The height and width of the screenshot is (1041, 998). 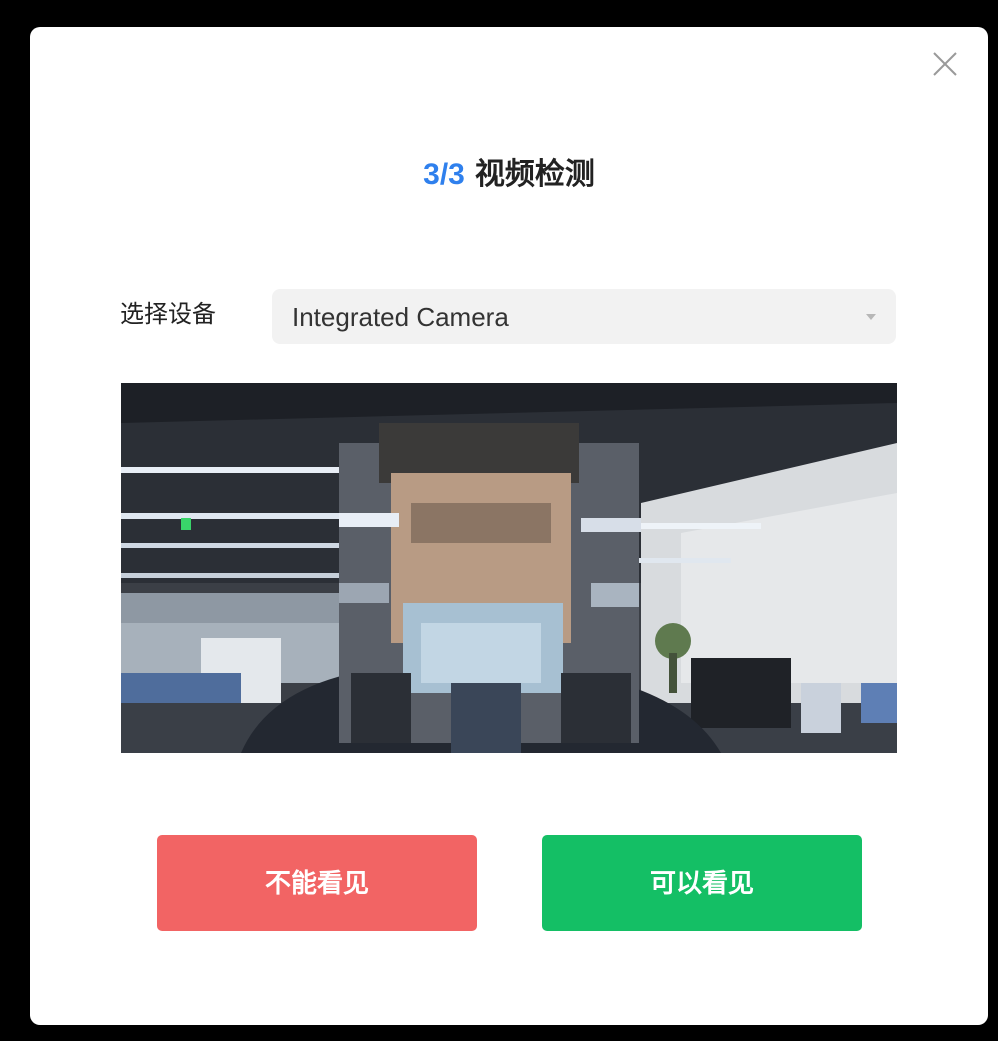 I want to click on device-select-value: Integrated Camera, so click(x=400, y=317).